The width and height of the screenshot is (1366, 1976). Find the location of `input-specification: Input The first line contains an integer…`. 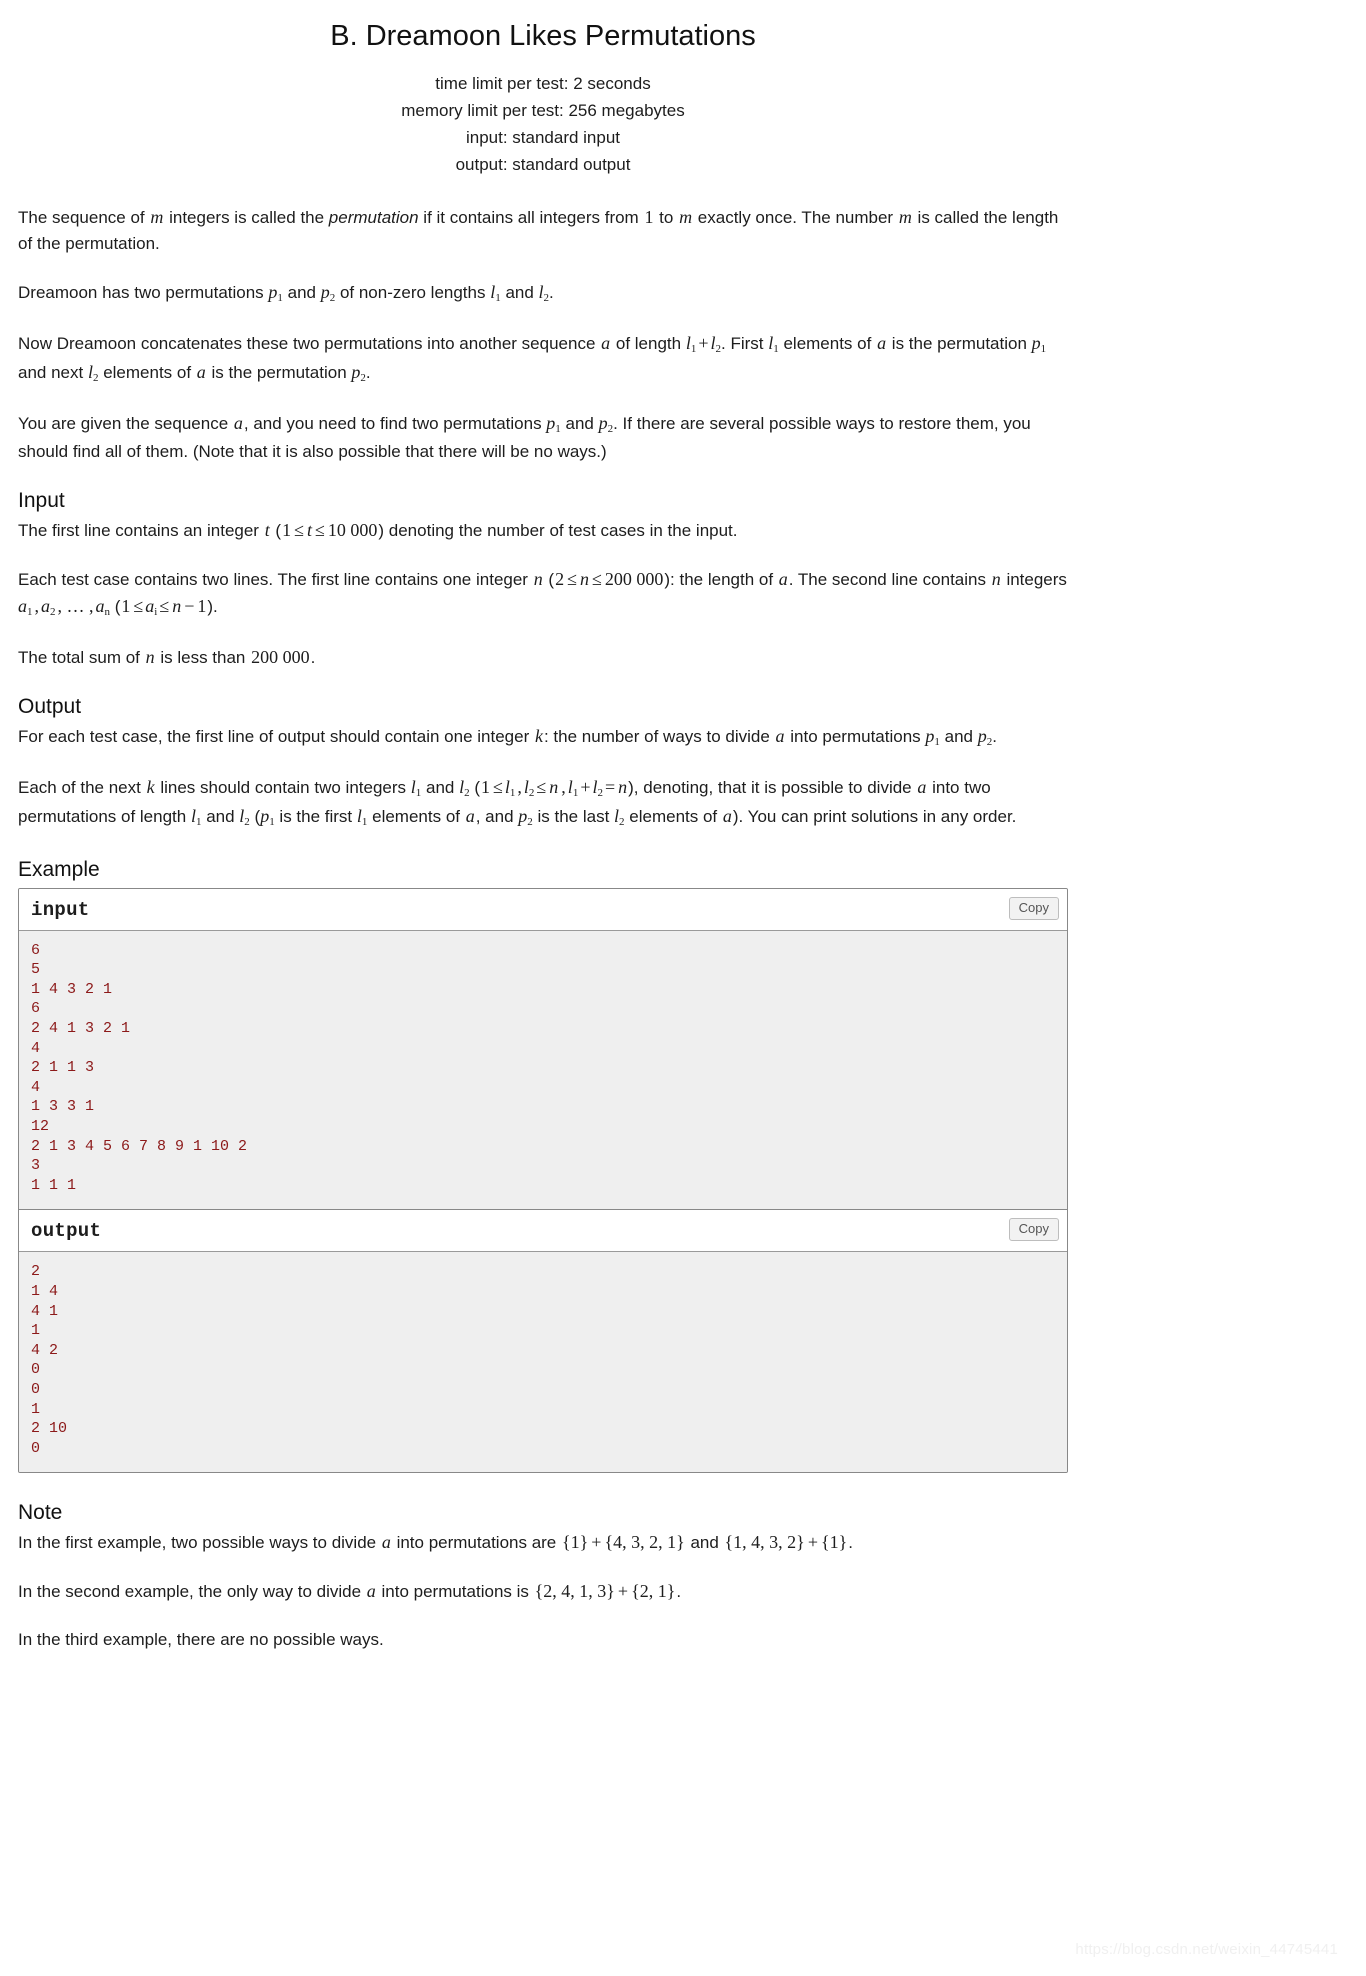

input-specification: Input The first line contains an integer… is located at coordinates (543, 580).